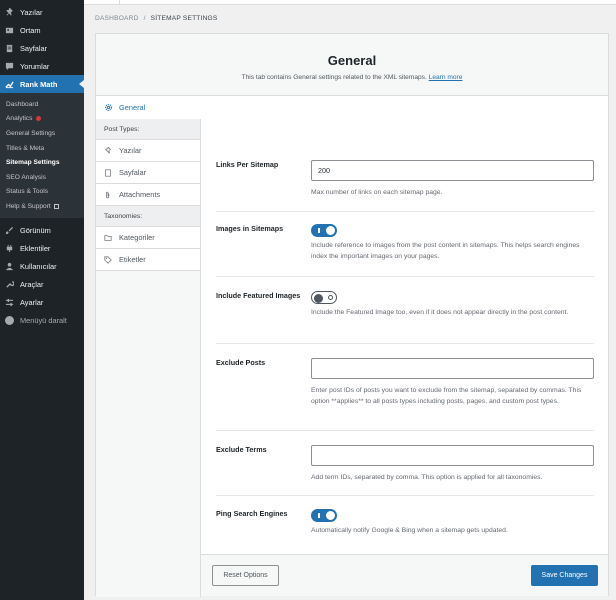 The image size is (616, 600). I want to click on tab-label: Yazılar, so click(130, 150).